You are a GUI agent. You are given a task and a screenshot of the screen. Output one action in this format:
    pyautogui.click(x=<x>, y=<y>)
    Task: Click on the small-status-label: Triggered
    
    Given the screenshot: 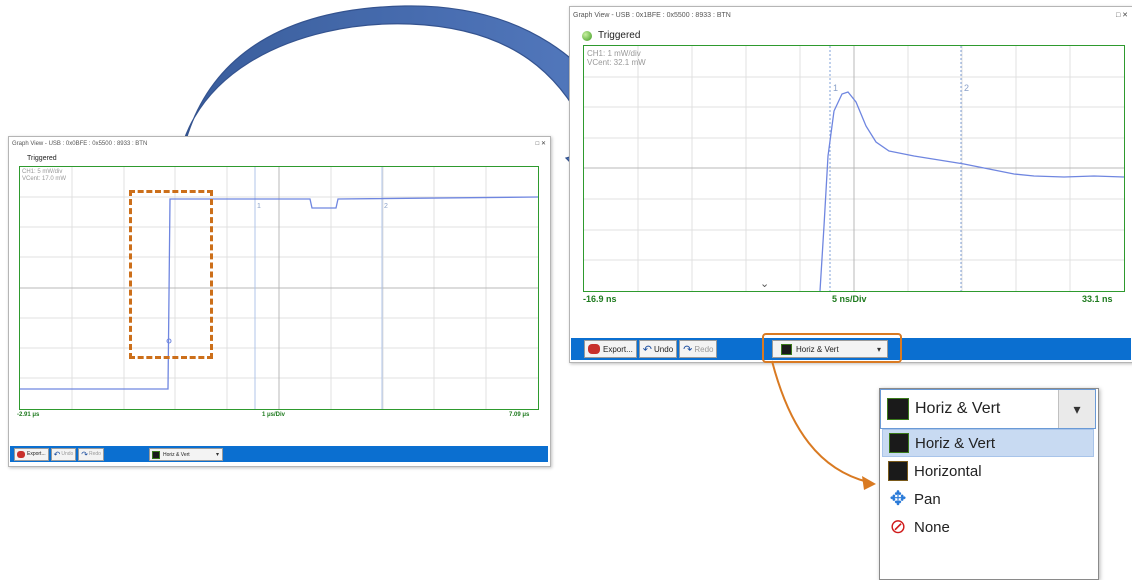 What is the action you would take?
    pyautogui.click(x=42, y=158)
    